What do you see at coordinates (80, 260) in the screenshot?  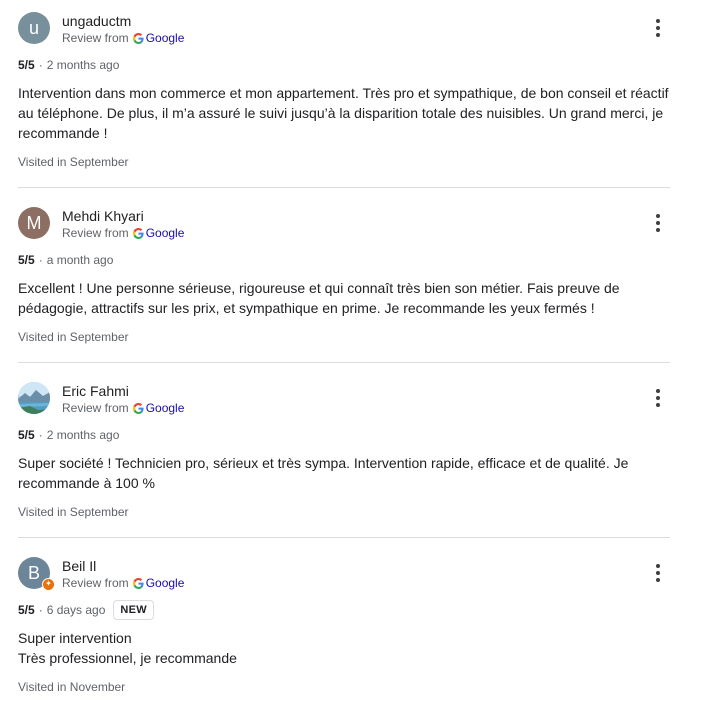 I see `review-time: a month ago` at bounding box center [80, 260].